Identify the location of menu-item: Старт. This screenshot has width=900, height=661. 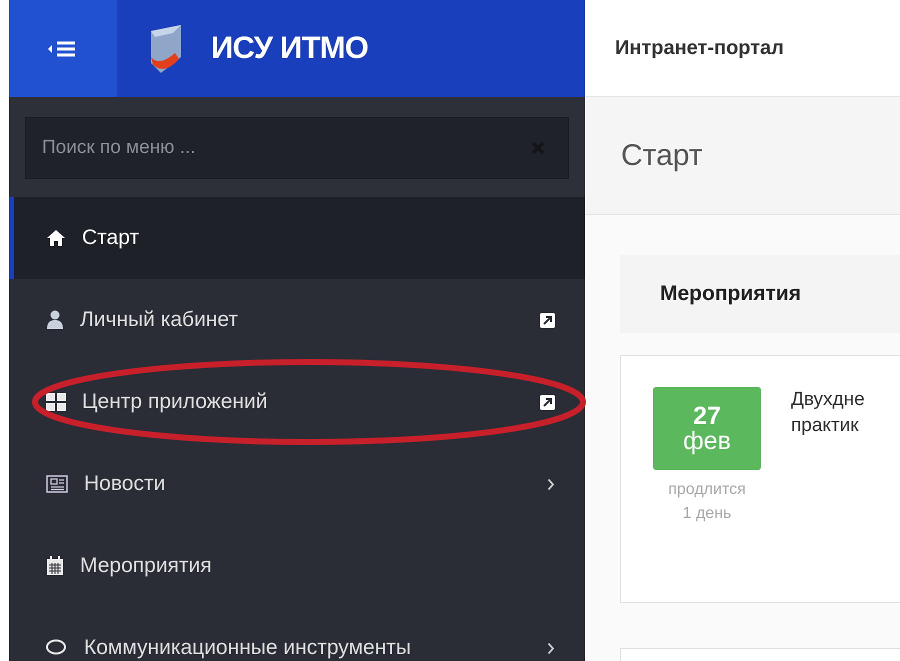
(297, 238).